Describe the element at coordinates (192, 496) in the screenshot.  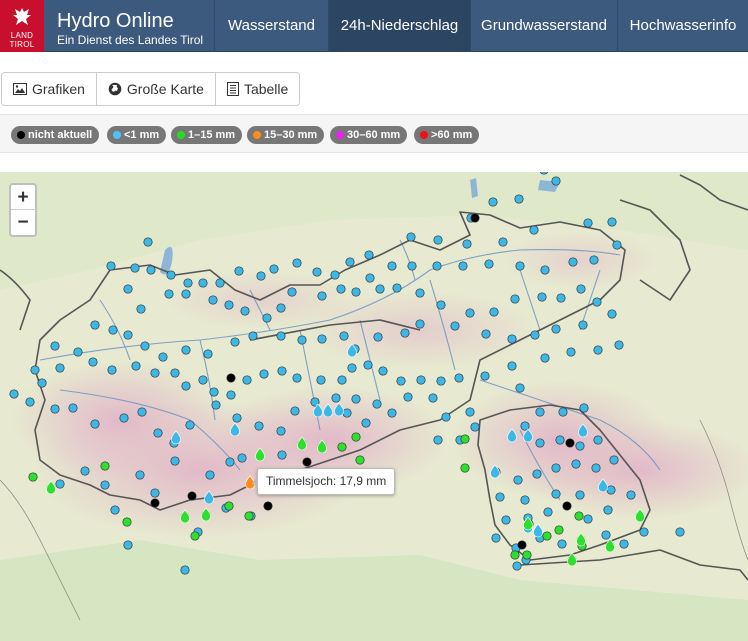
I see `station-marker-nicht-aktuell` at that location.